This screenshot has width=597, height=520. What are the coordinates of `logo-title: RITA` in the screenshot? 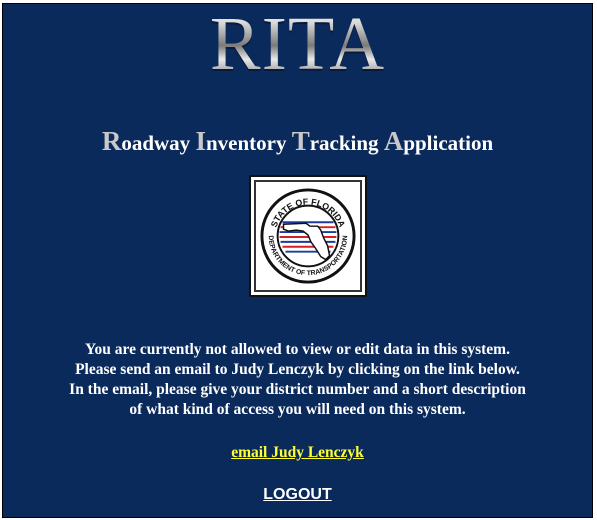 It's located at (297, 44).